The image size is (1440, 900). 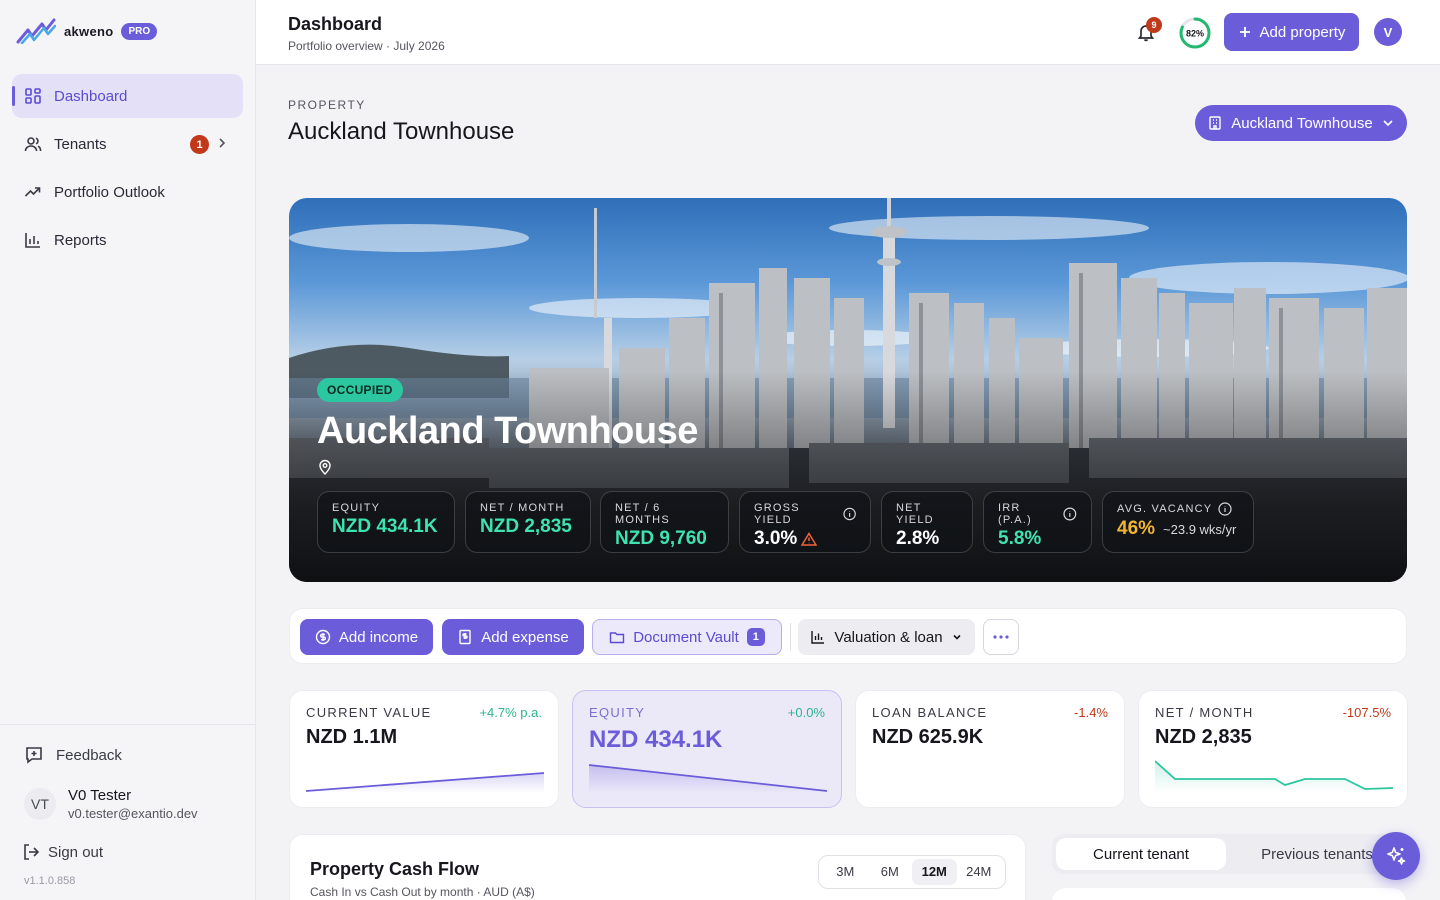 I want to click on sidebar-item-label: Reports, so click(x=80, y=240).